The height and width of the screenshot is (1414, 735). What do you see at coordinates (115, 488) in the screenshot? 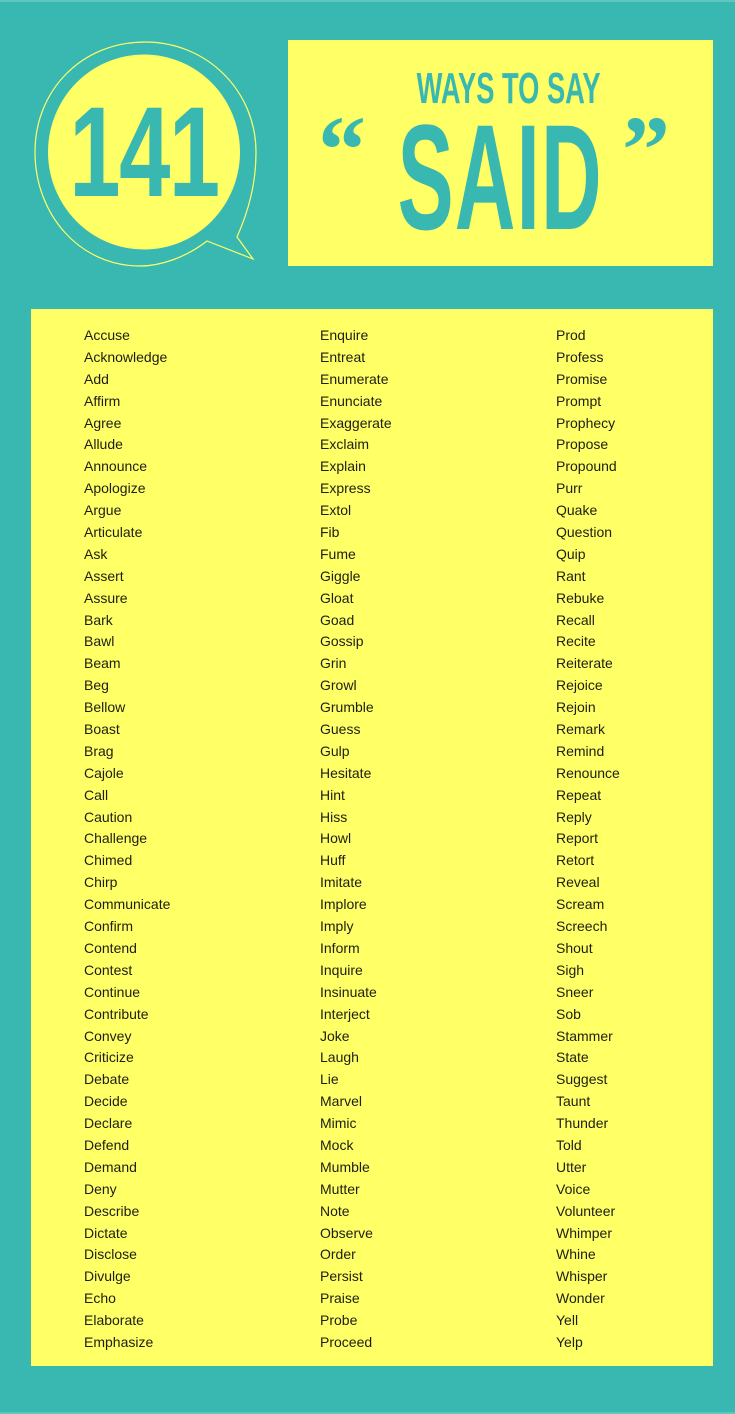
I see `word-item: Apologize` at bounding box center [115, 488].